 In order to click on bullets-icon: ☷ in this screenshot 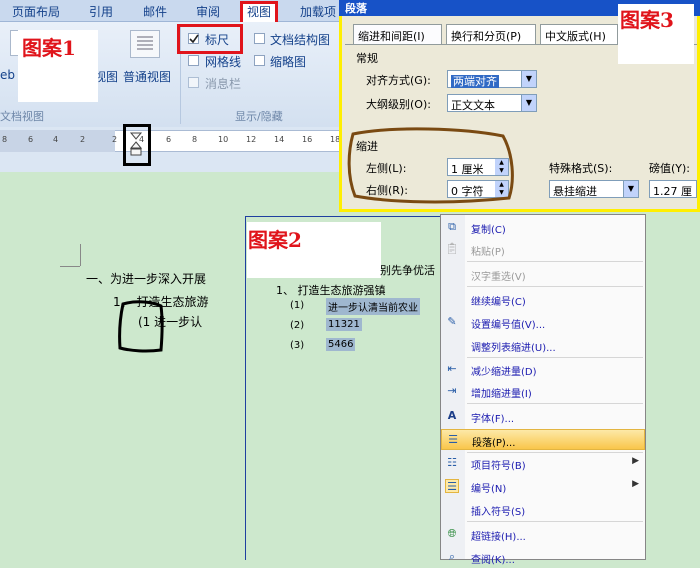, I will do `click(452, 462)`.